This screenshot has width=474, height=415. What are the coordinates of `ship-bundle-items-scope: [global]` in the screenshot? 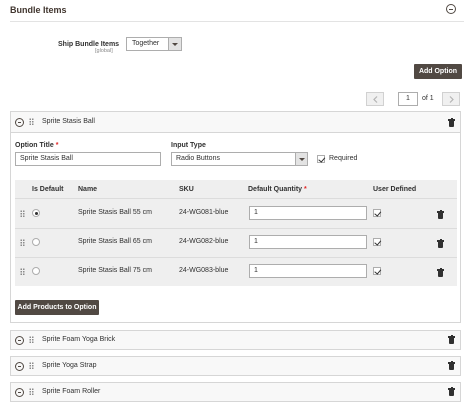 It's located at (104, 51).